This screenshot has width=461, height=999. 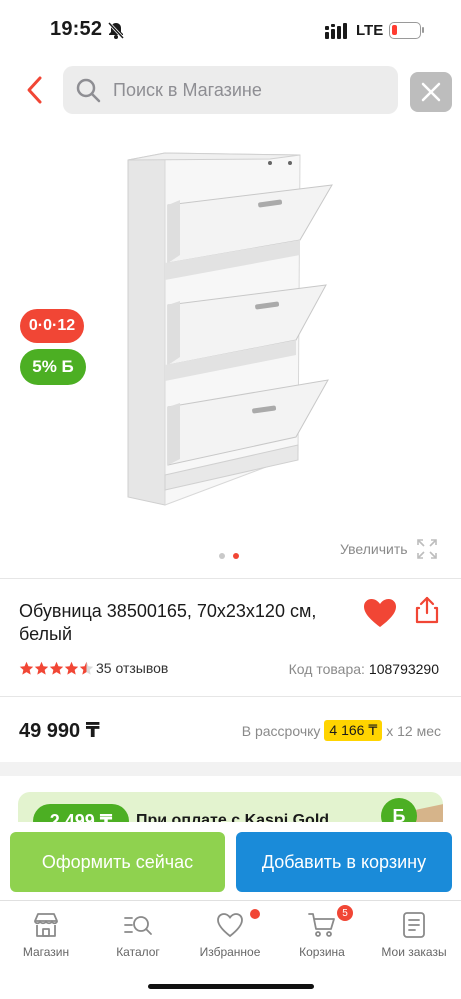 What do you see at coordinates (138, 952) in the screenshot?
I see `nav-label: Каталог` at bounding box center [138, 952].